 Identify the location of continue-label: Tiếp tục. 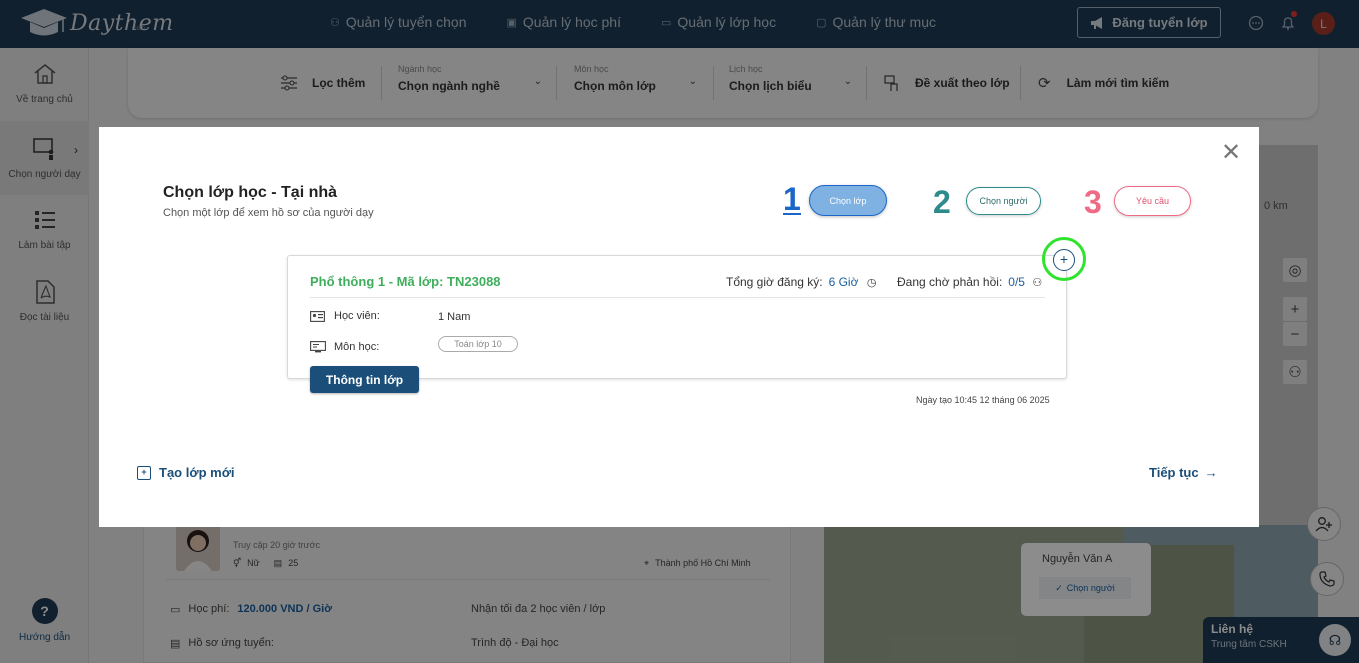
(1174, 472).